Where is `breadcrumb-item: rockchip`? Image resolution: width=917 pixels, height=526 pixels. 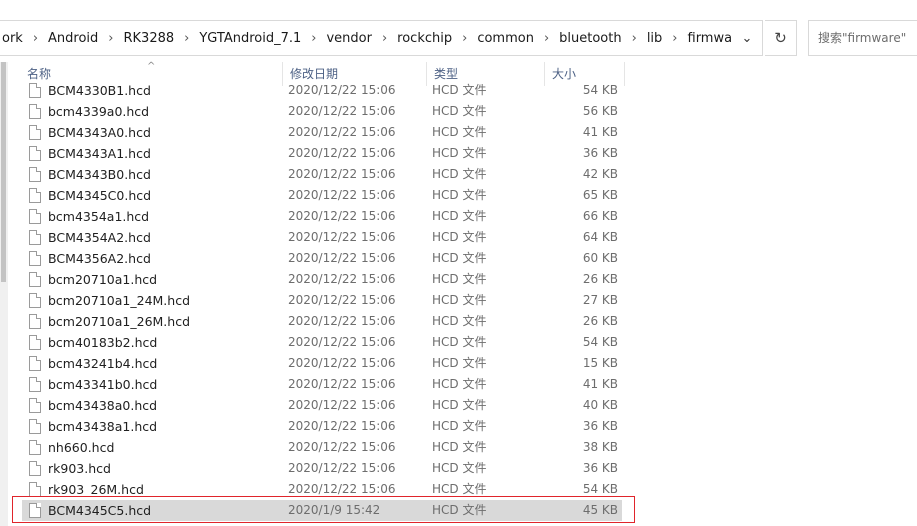
breadcrumb-item: rockchip is located at coordinates (424, 38).